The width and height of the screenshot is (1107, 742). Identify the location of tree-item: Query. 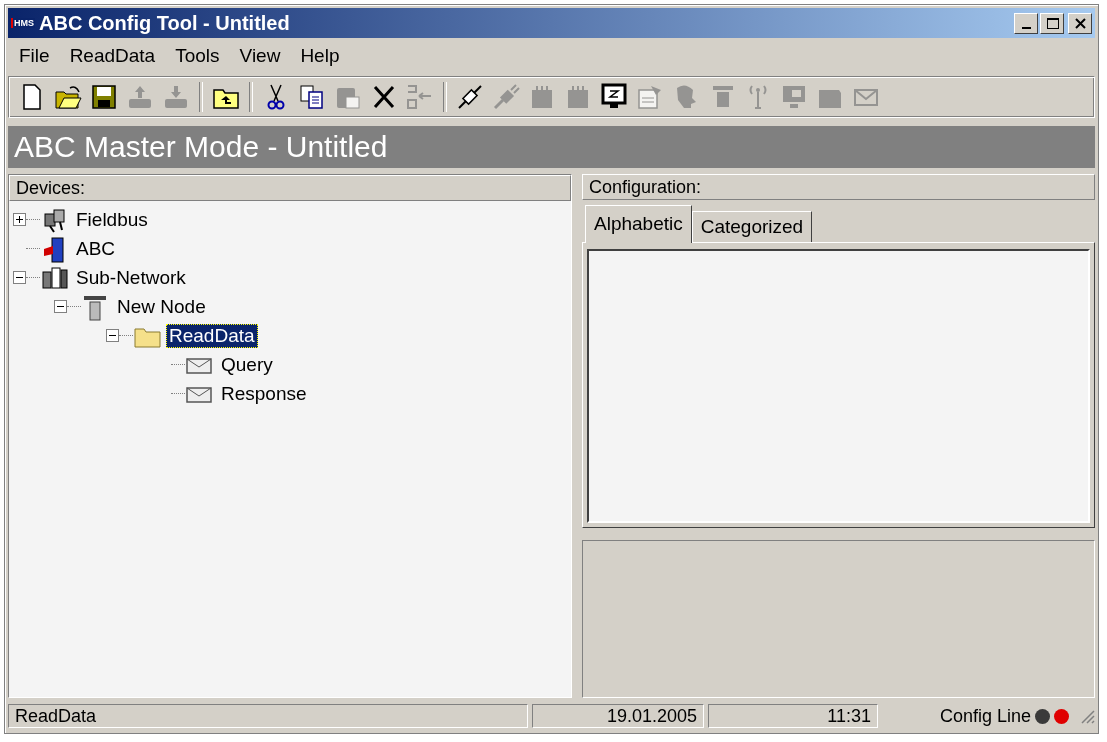
(247, 364).